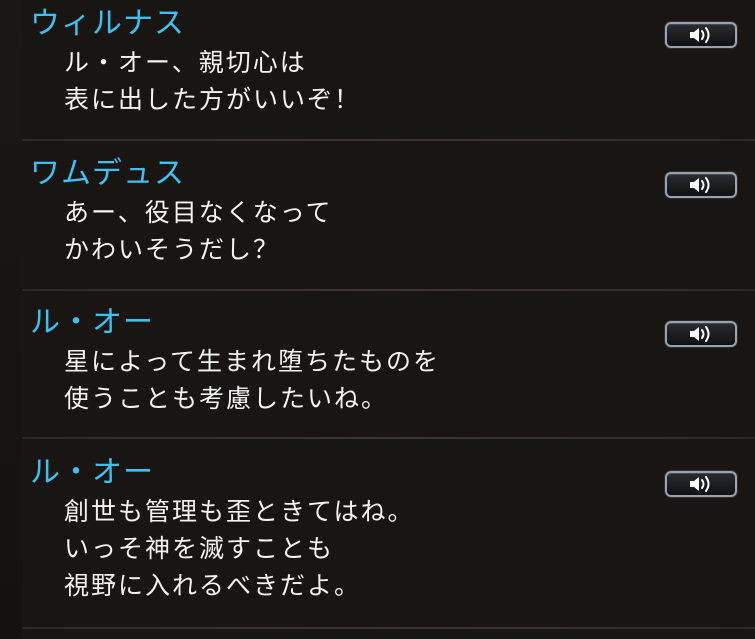 The height and width of the screenshot is (639, 755). I want to click on dialogue-line: ル・オー、親切心は, so click(185, 62).